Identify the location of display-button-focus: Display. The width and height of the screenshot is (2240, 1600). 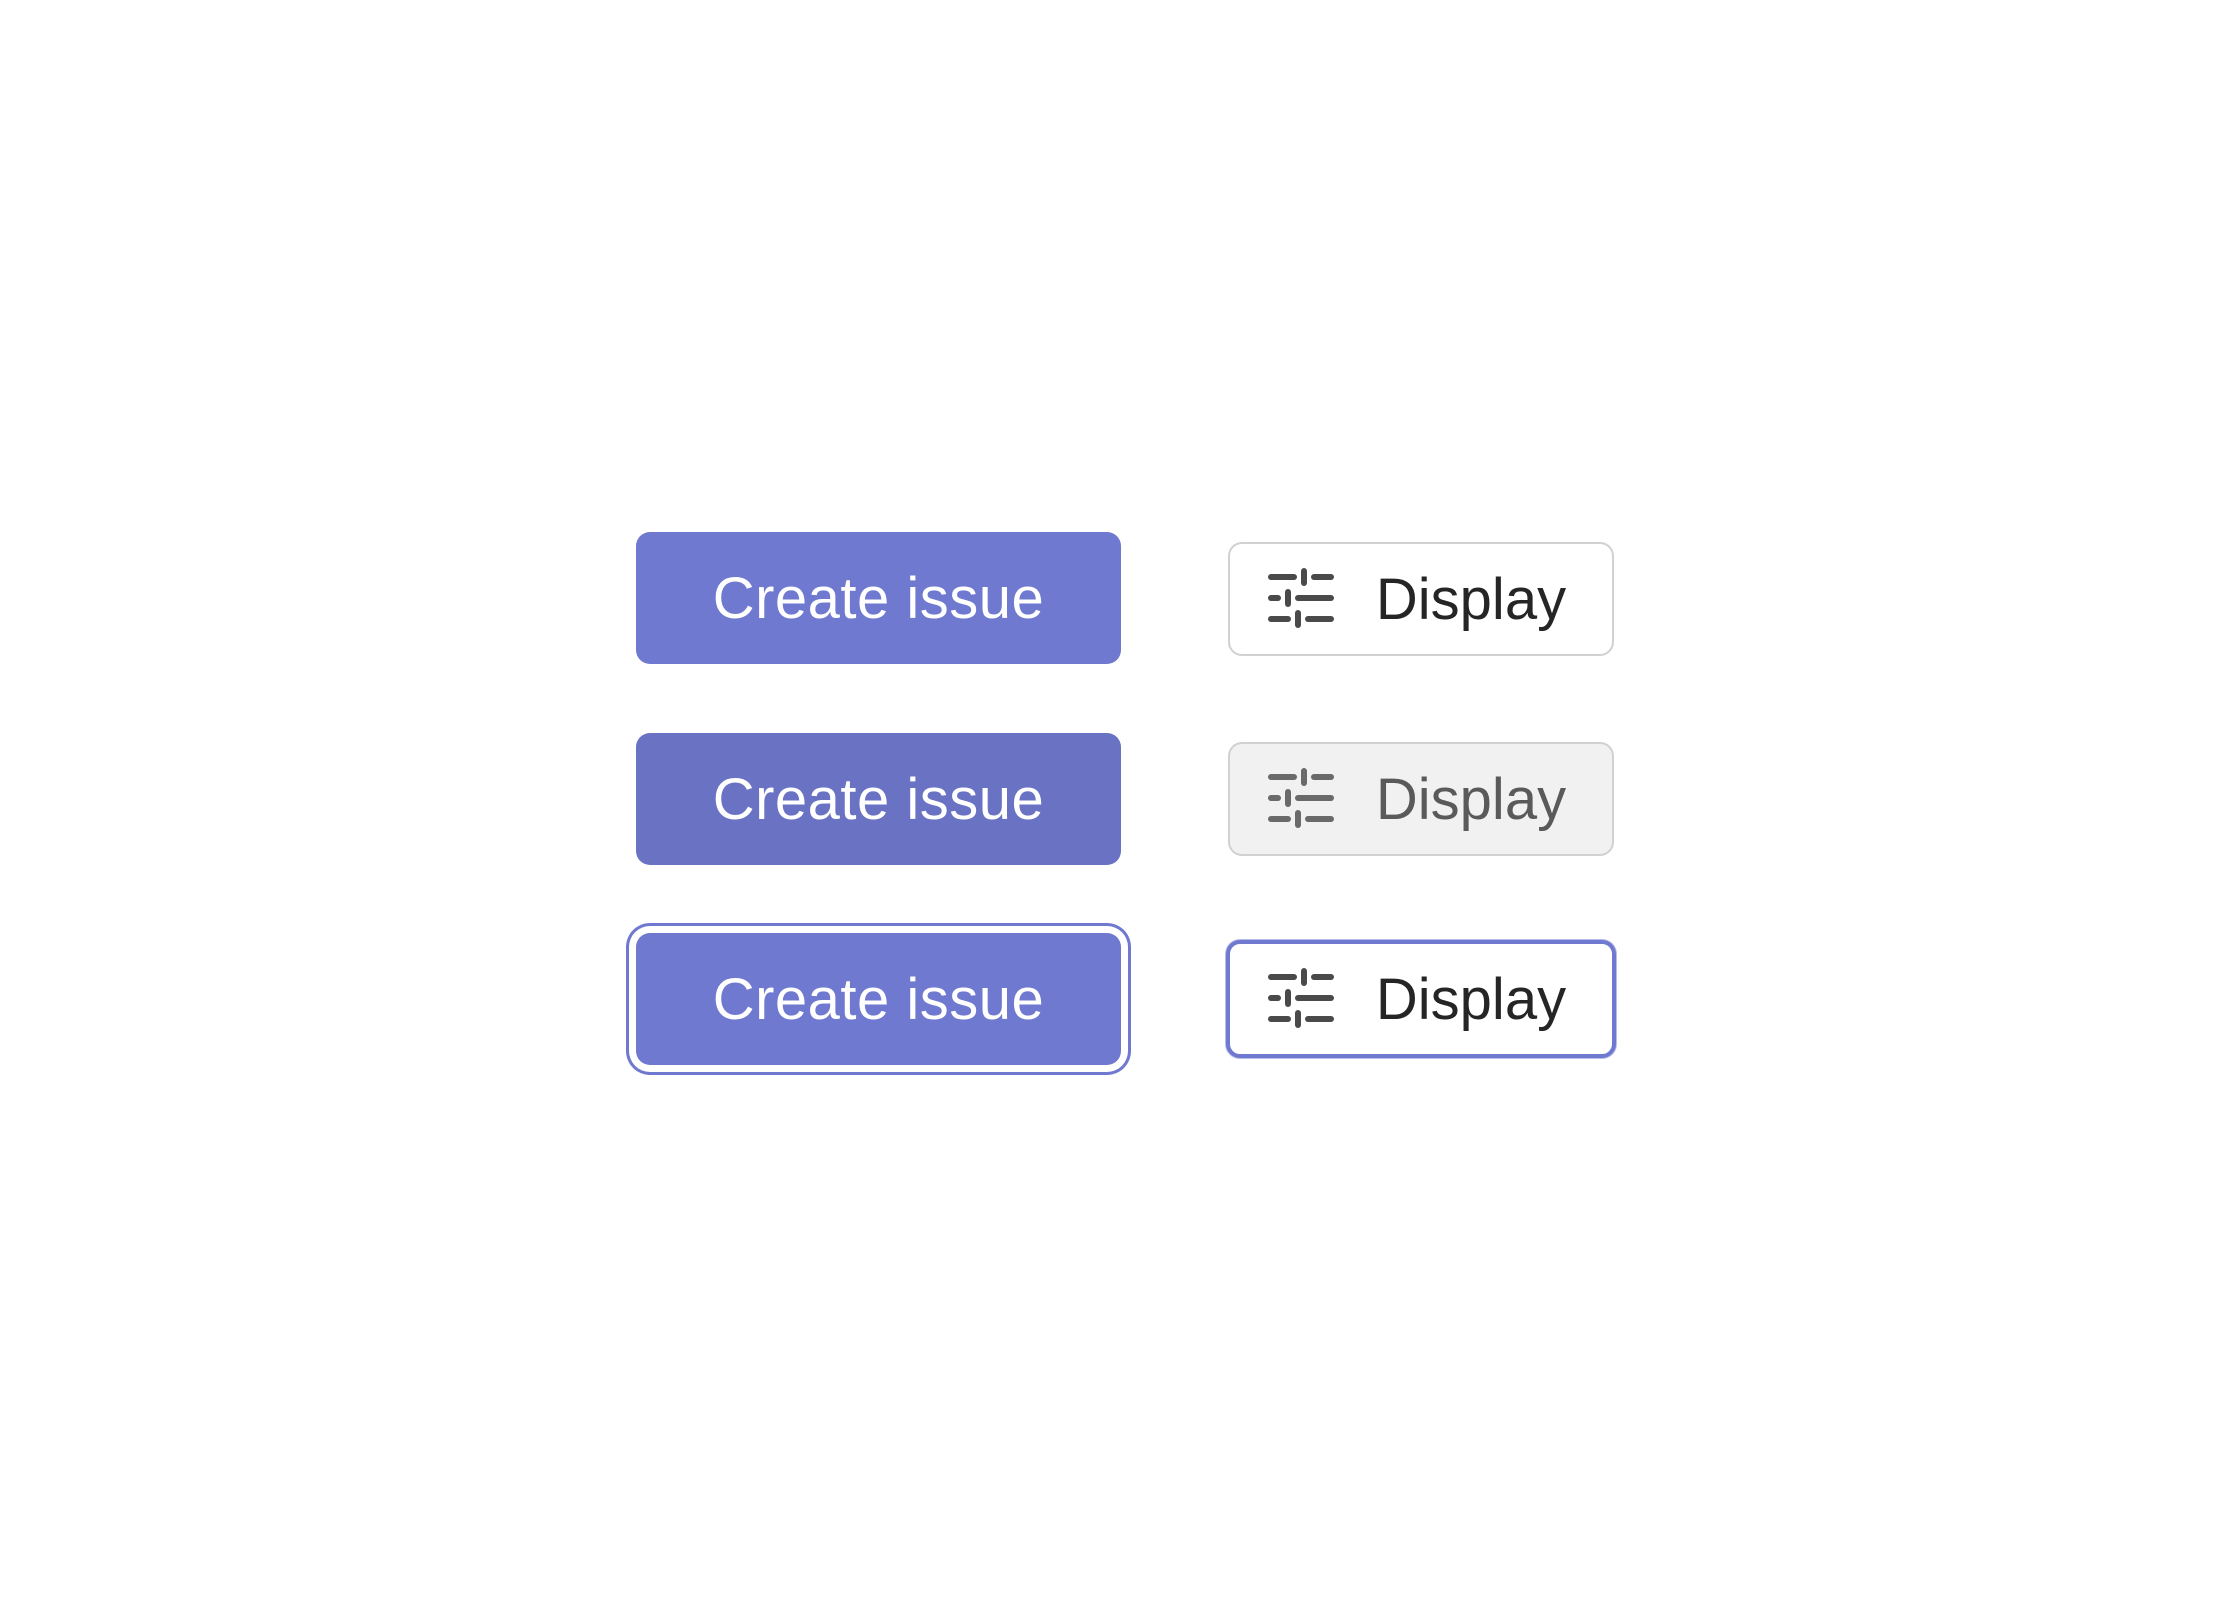
(1421, 999).